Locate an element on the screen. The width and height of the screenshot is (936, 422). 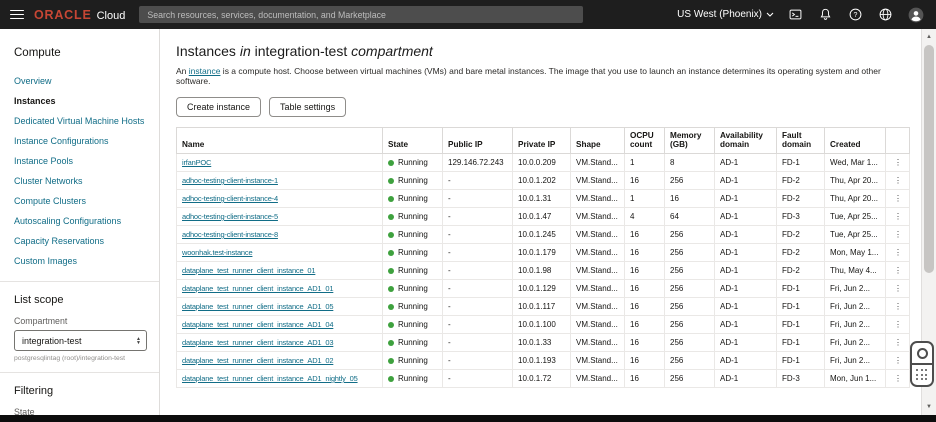
private-ip-cell: 10.0.1.245 is located at coordinates (541, 234).